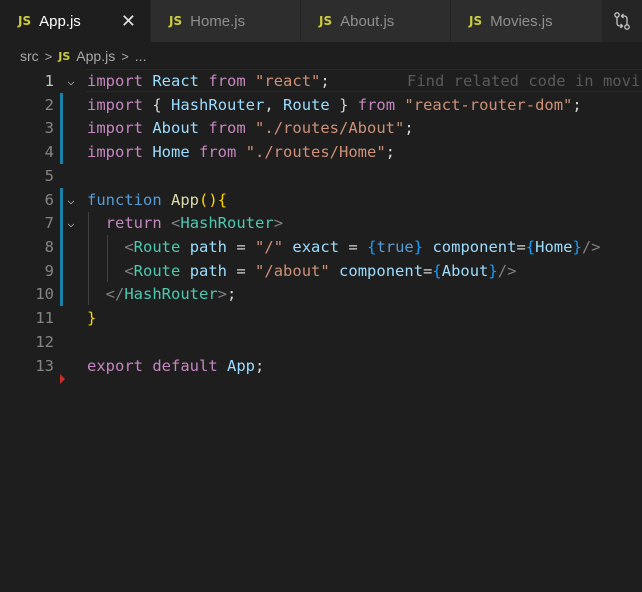 The image size is (642, 592). What do you see at coordinates (60, 21) in the screenshot?
I see `tab-label: App.js` at bounding box center [60, 21].